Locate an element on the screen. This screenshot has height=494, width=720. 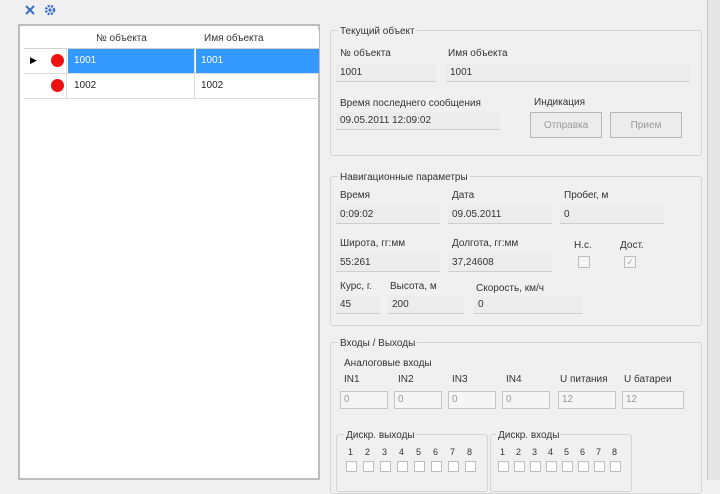
analog-label: U питания is located at coordinates (584, 379).